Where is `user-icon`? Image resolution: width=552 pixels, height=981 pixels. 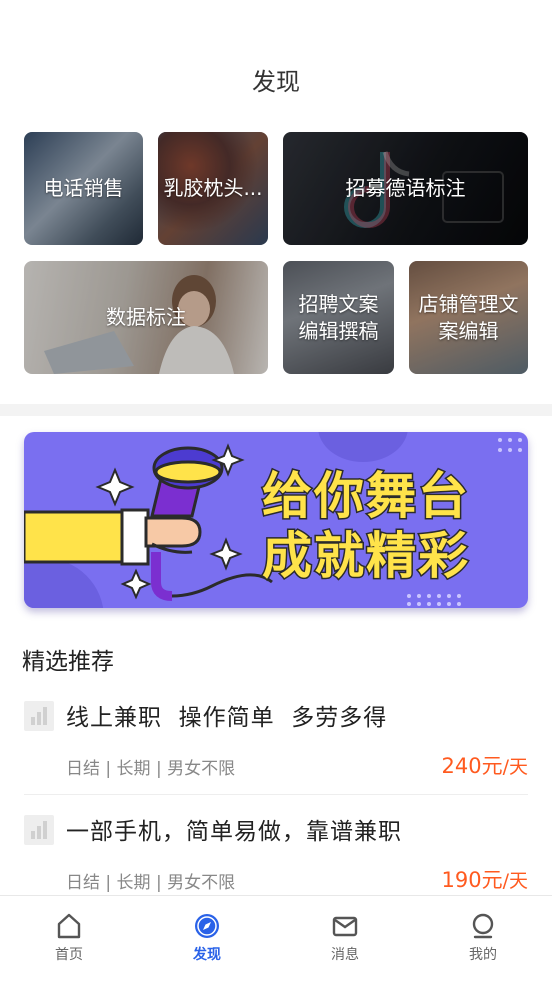
user-icon is located at coordinates (483, 926).